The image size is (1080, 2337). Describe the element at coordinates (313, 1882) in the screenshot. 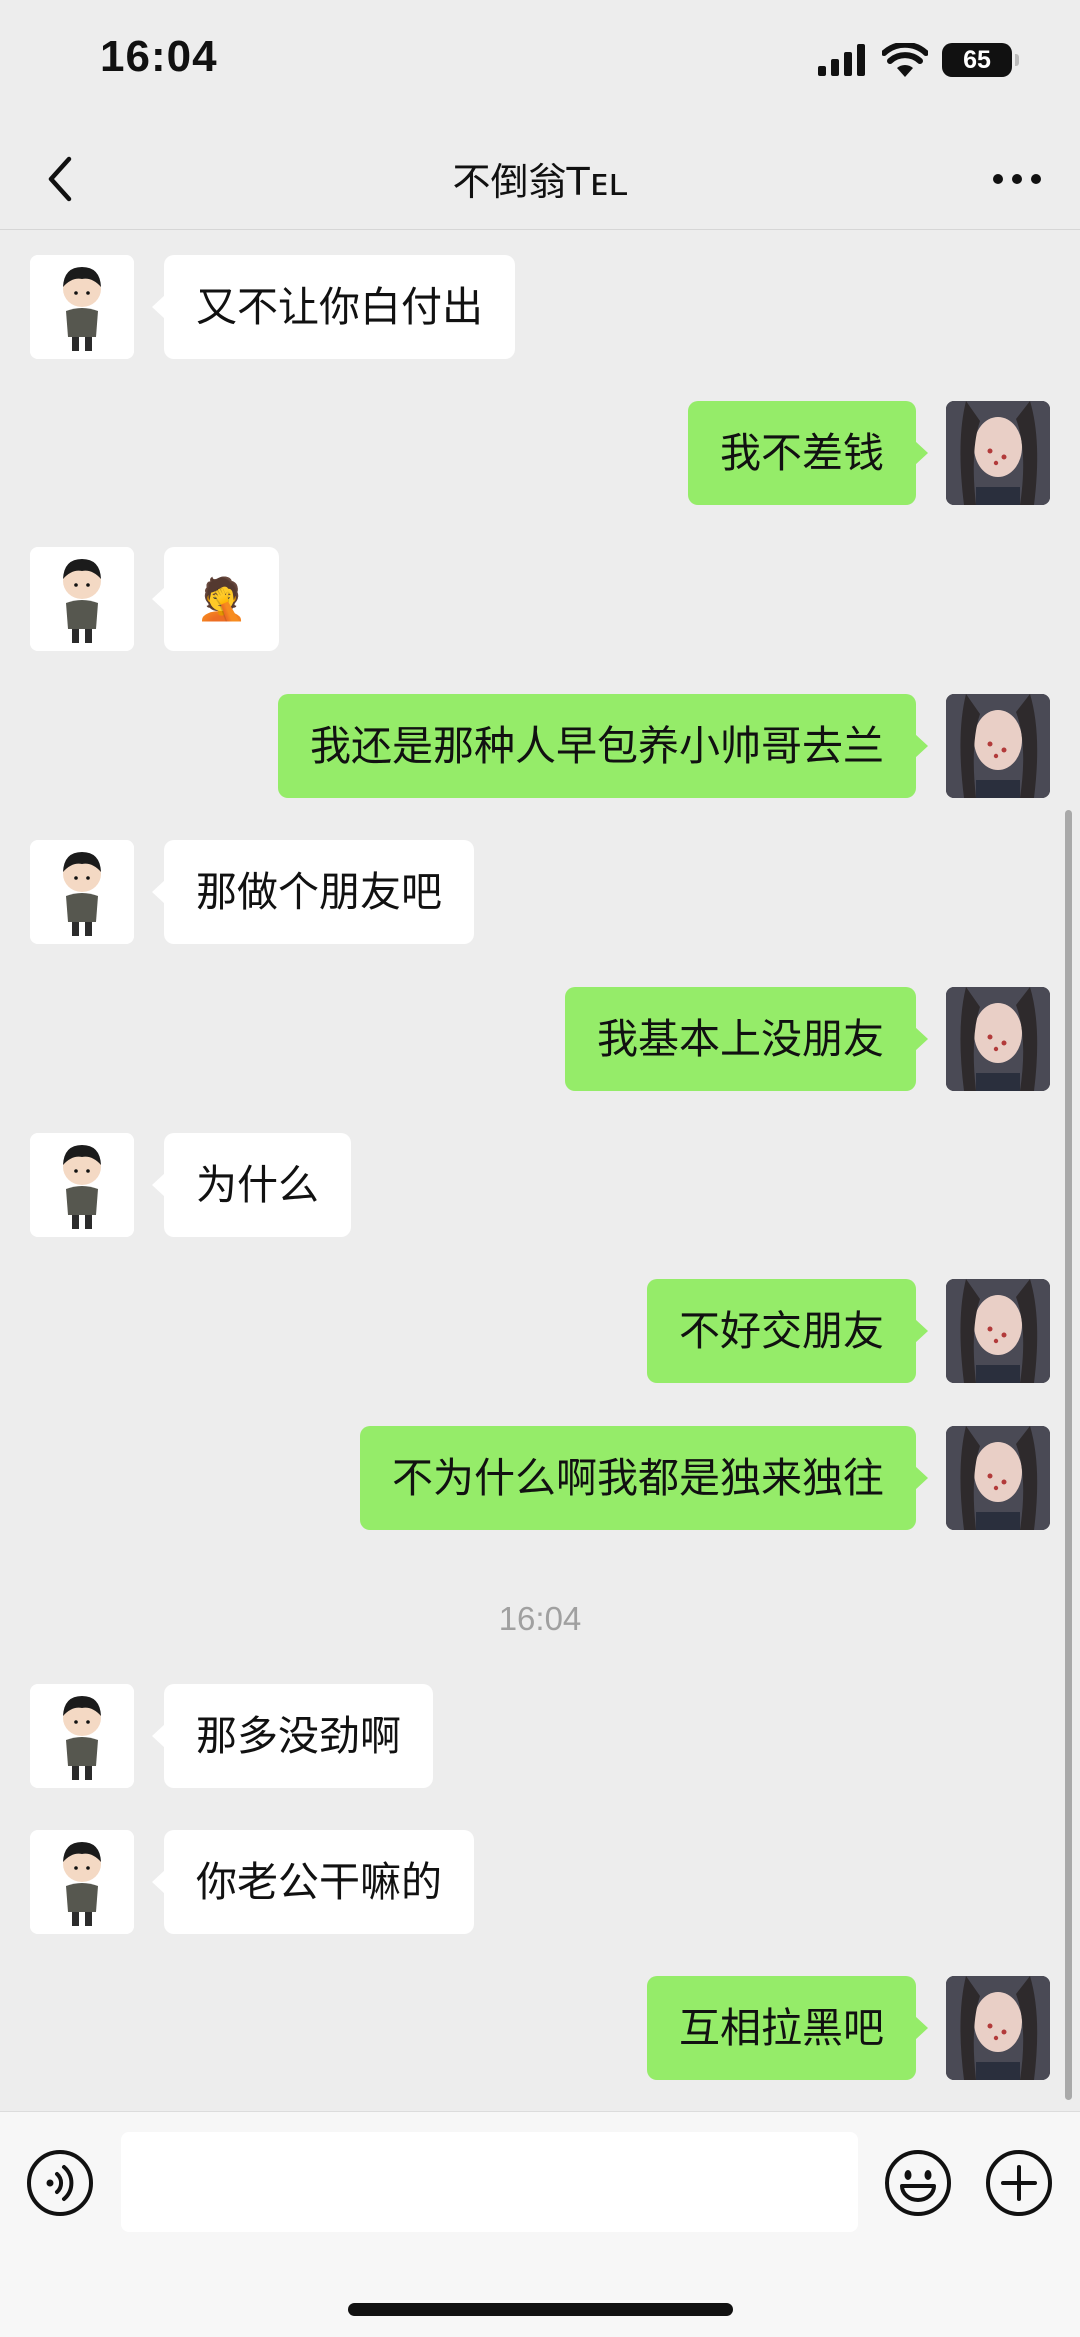

I see `message-bubble: 你老公干嘛的` at that location.